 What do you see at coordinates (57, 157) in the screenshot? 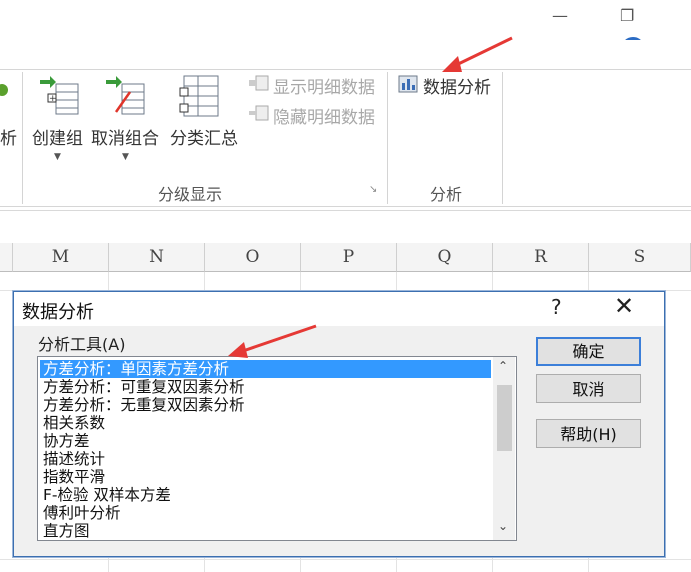
I see `group-dropdown-icon: ▼` at bounding box center [57, 157].